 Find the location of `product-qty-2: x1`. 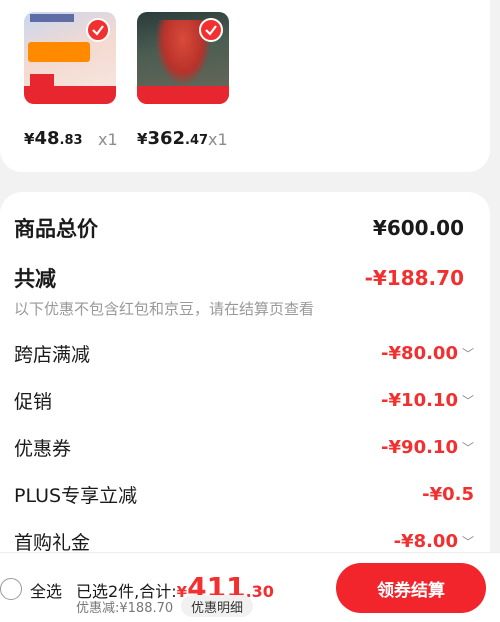

product-qty-2: x1 is located at coordinates (218, 139).